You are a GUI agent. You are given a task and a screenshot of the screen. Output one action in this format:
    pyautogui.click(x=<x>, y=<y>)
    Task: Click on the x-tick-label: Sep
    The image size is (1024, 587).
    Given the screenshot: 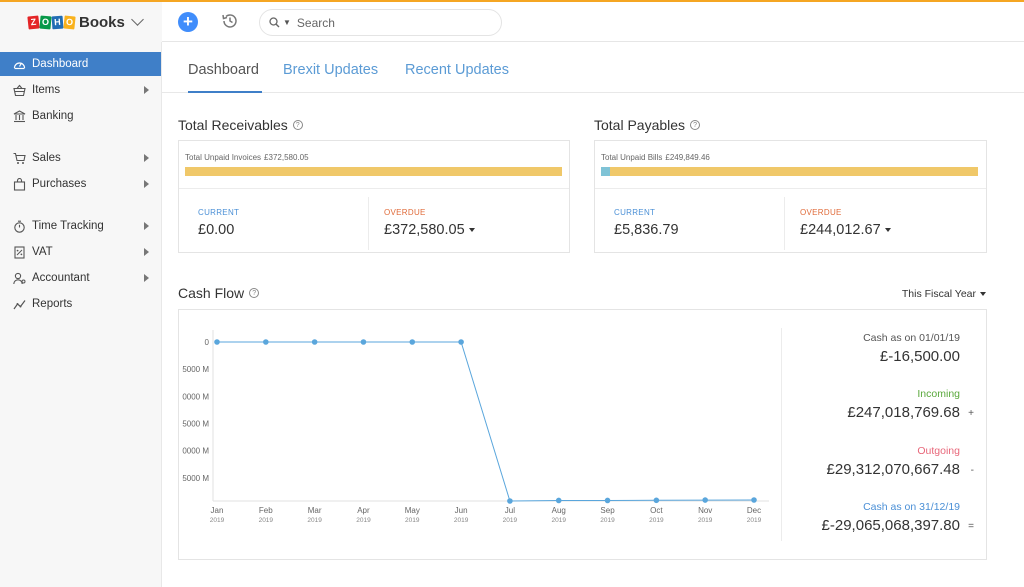 What is the action you would take?
    pyautogui.click(x=607, y=510)
    